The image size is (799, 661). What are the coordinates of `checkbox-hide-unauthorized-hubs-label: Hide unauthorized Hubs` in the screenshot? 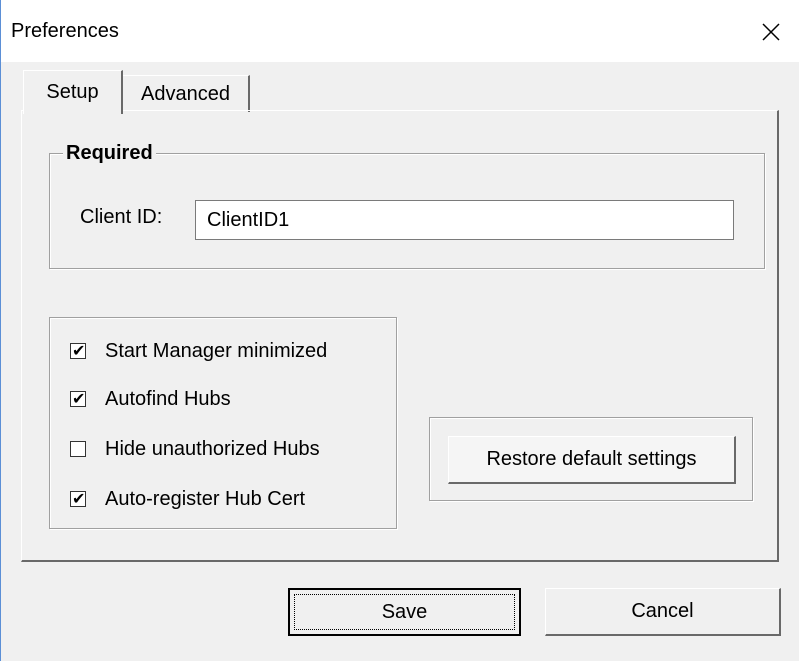 It's located at (212, 448).